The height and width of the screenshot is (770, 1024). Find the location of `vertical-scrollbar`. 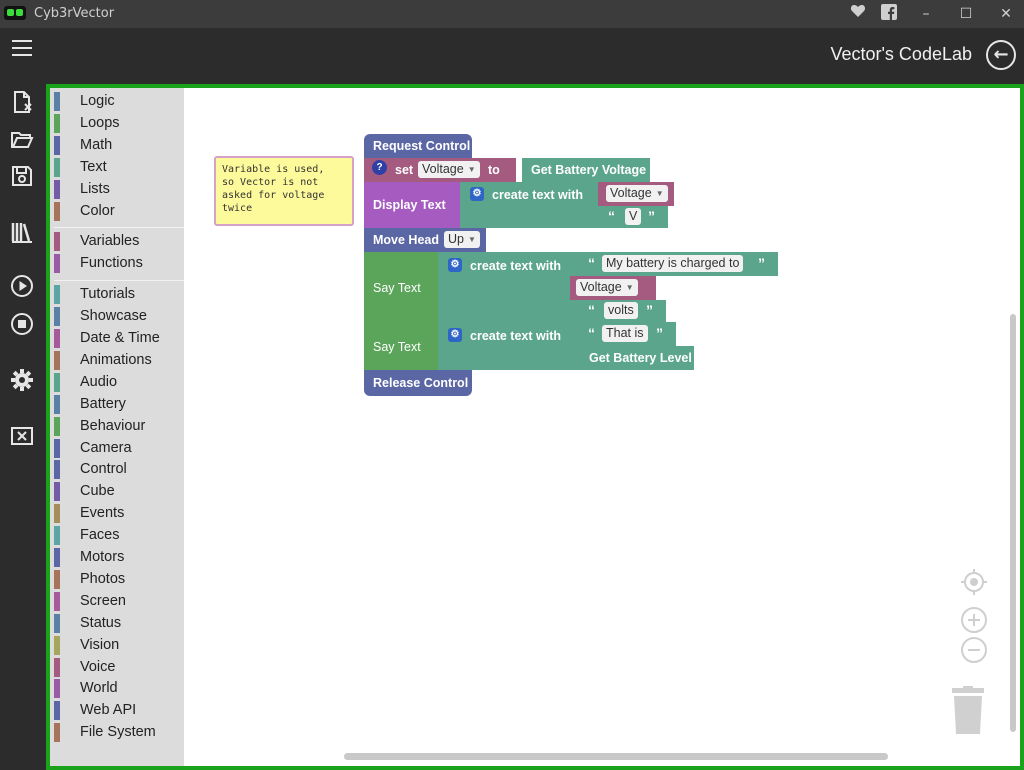

vertical-scrollbar is located at coordinates (1013, 523).